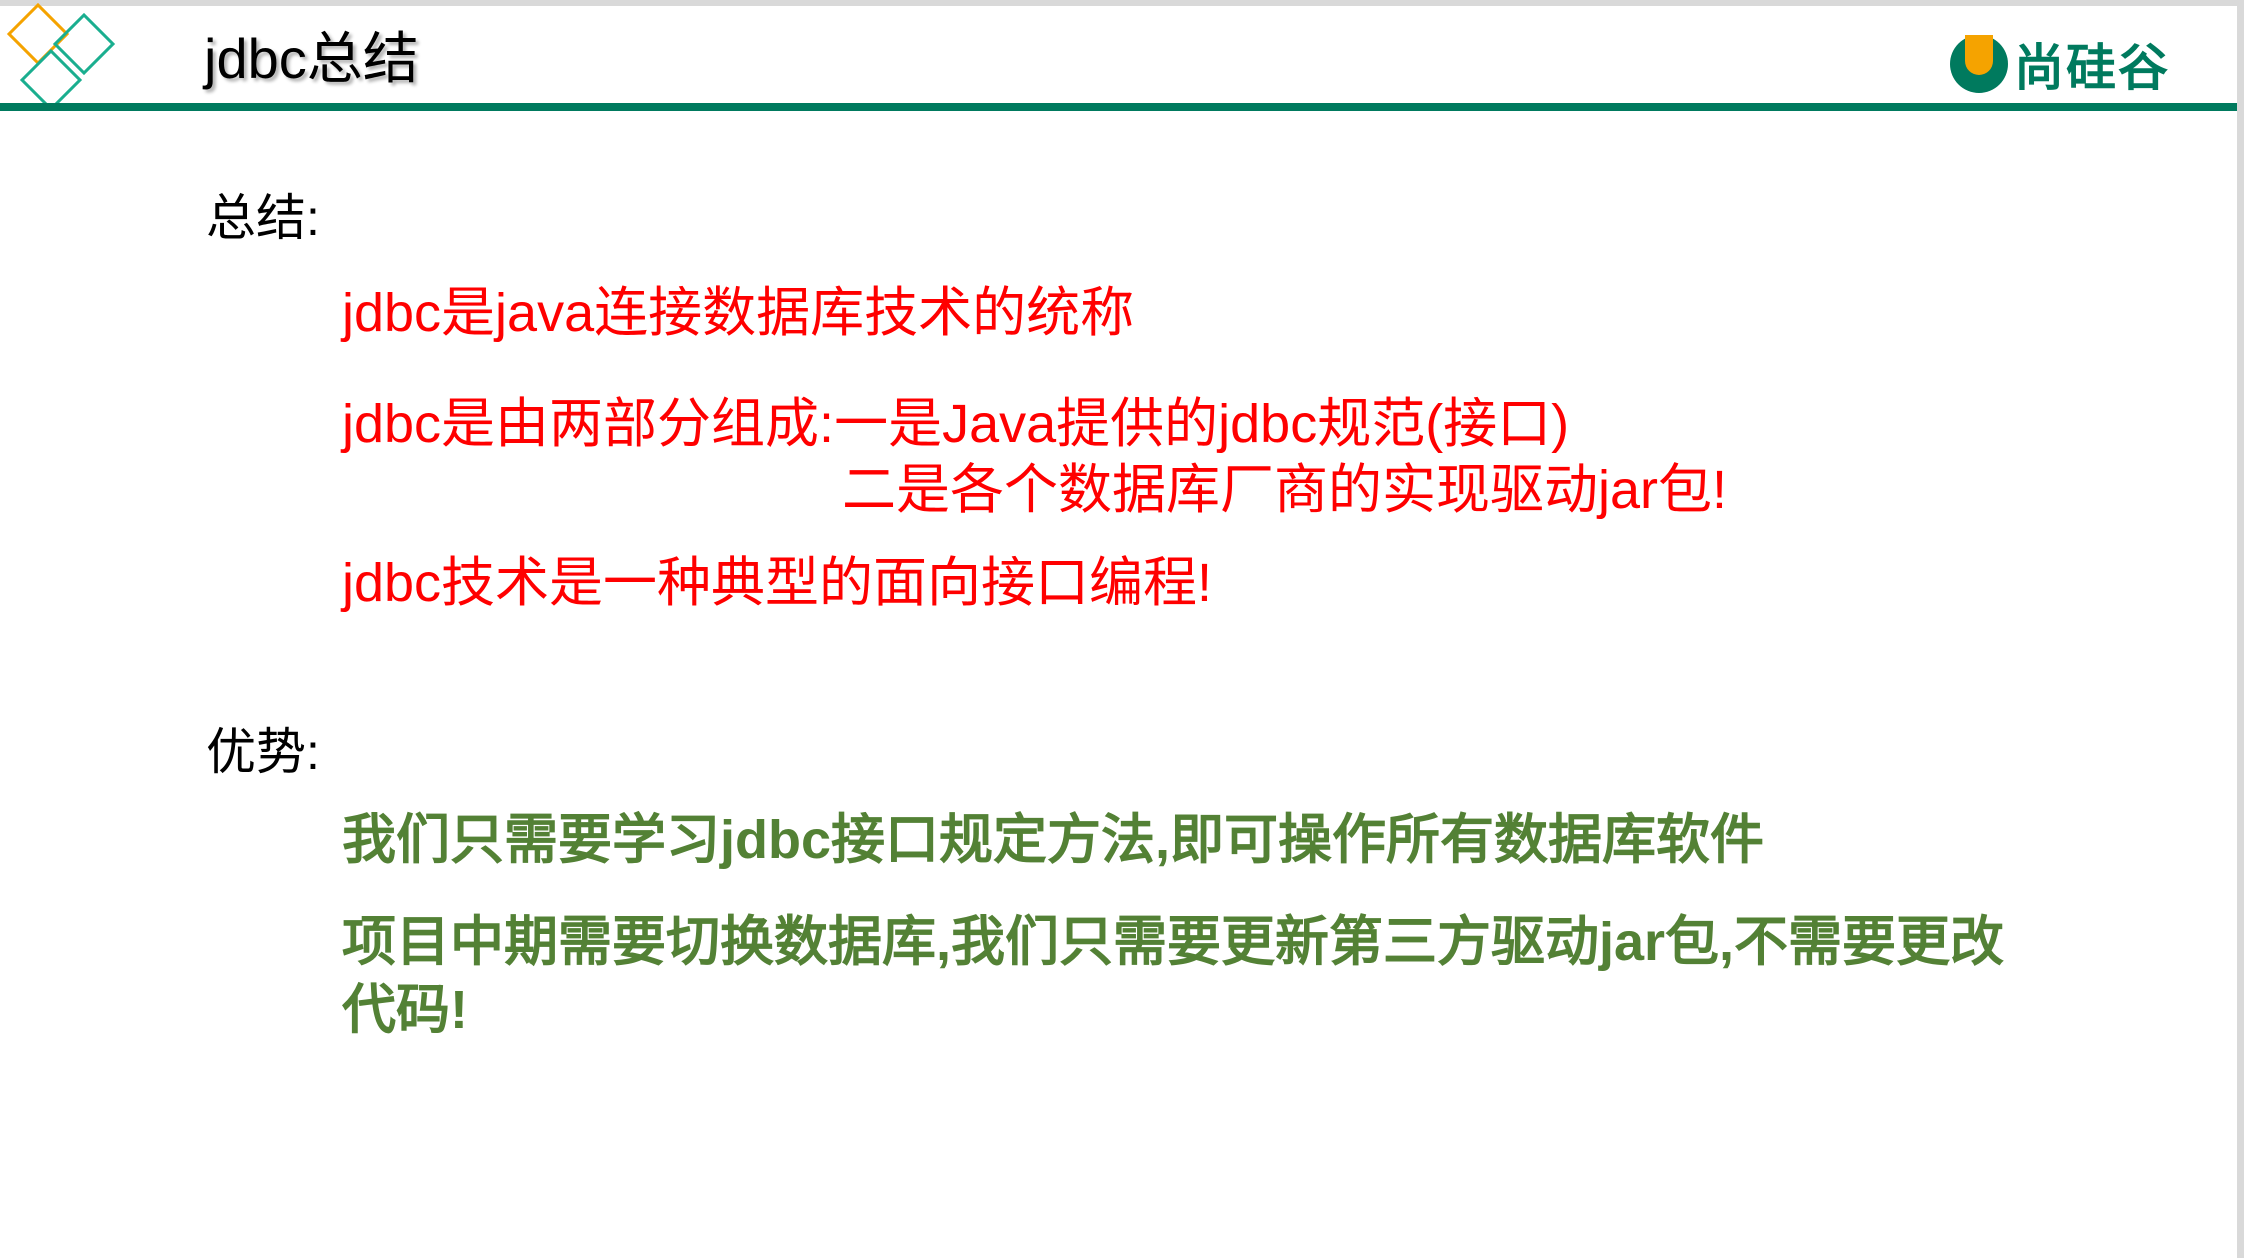  I want to click on header-divider, so click(1118, 107).